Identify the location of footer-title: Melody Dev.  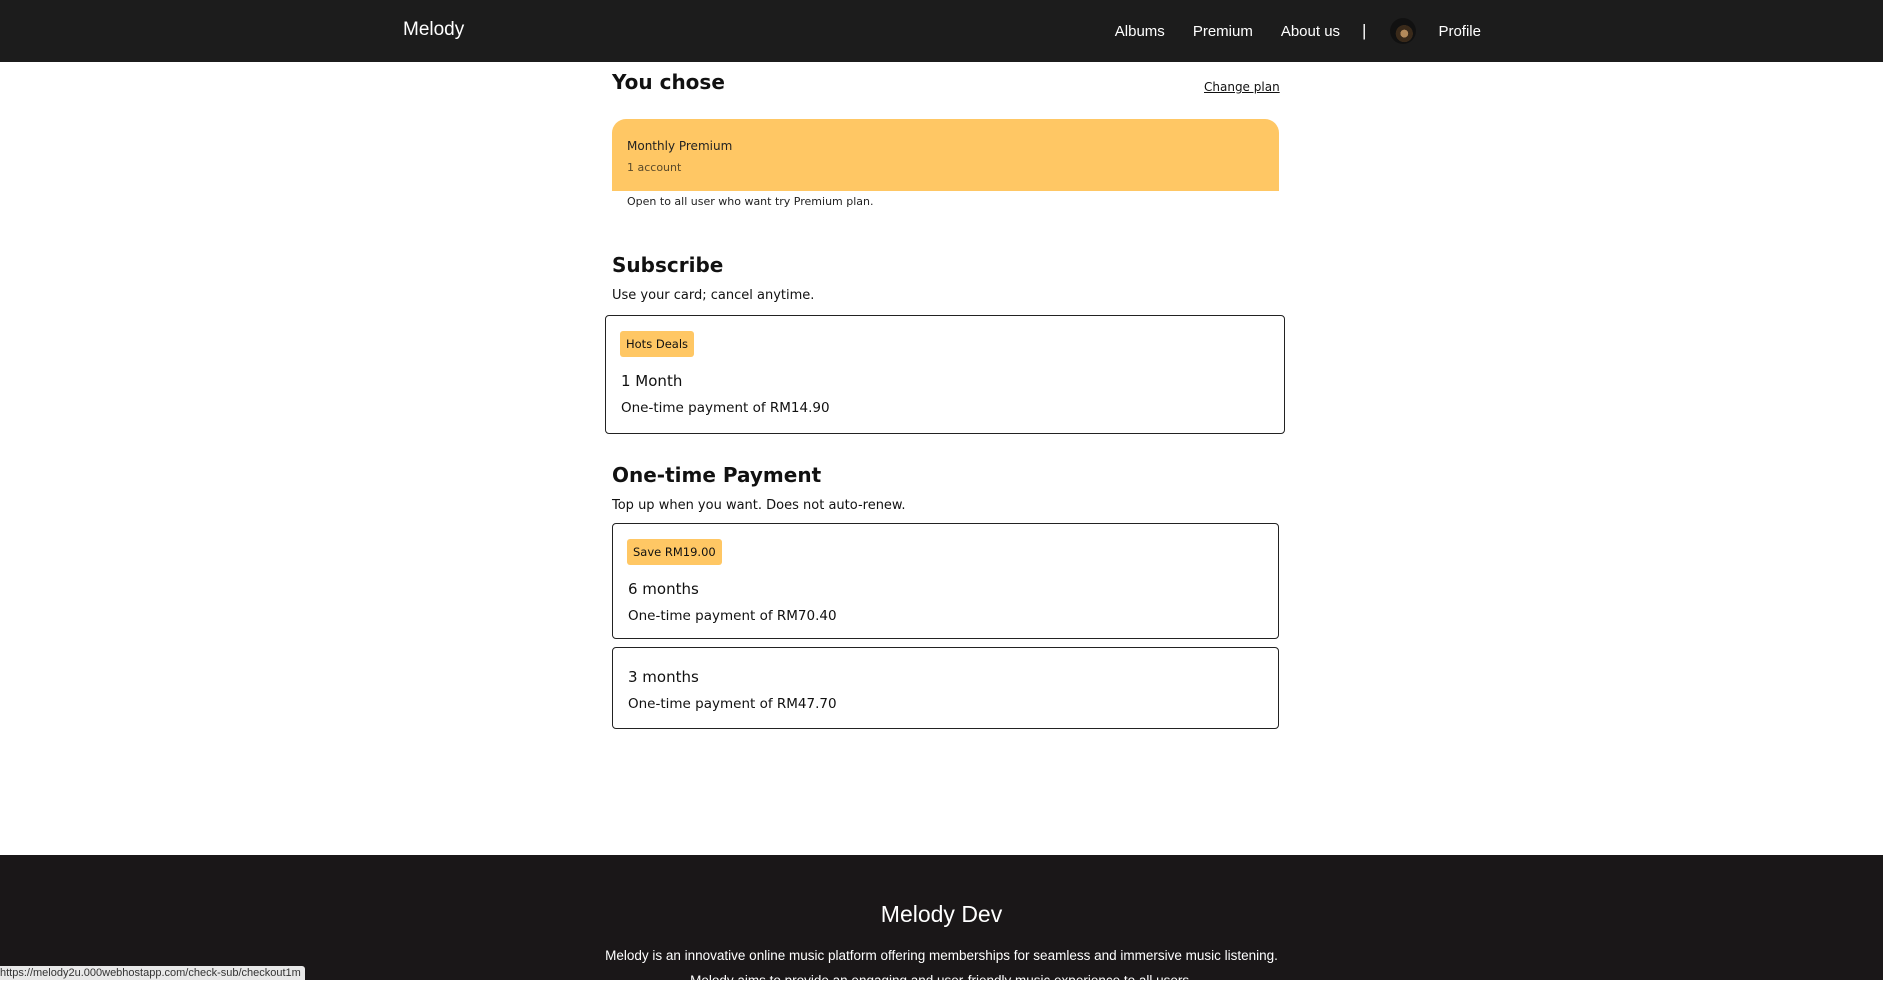
(941, 914).